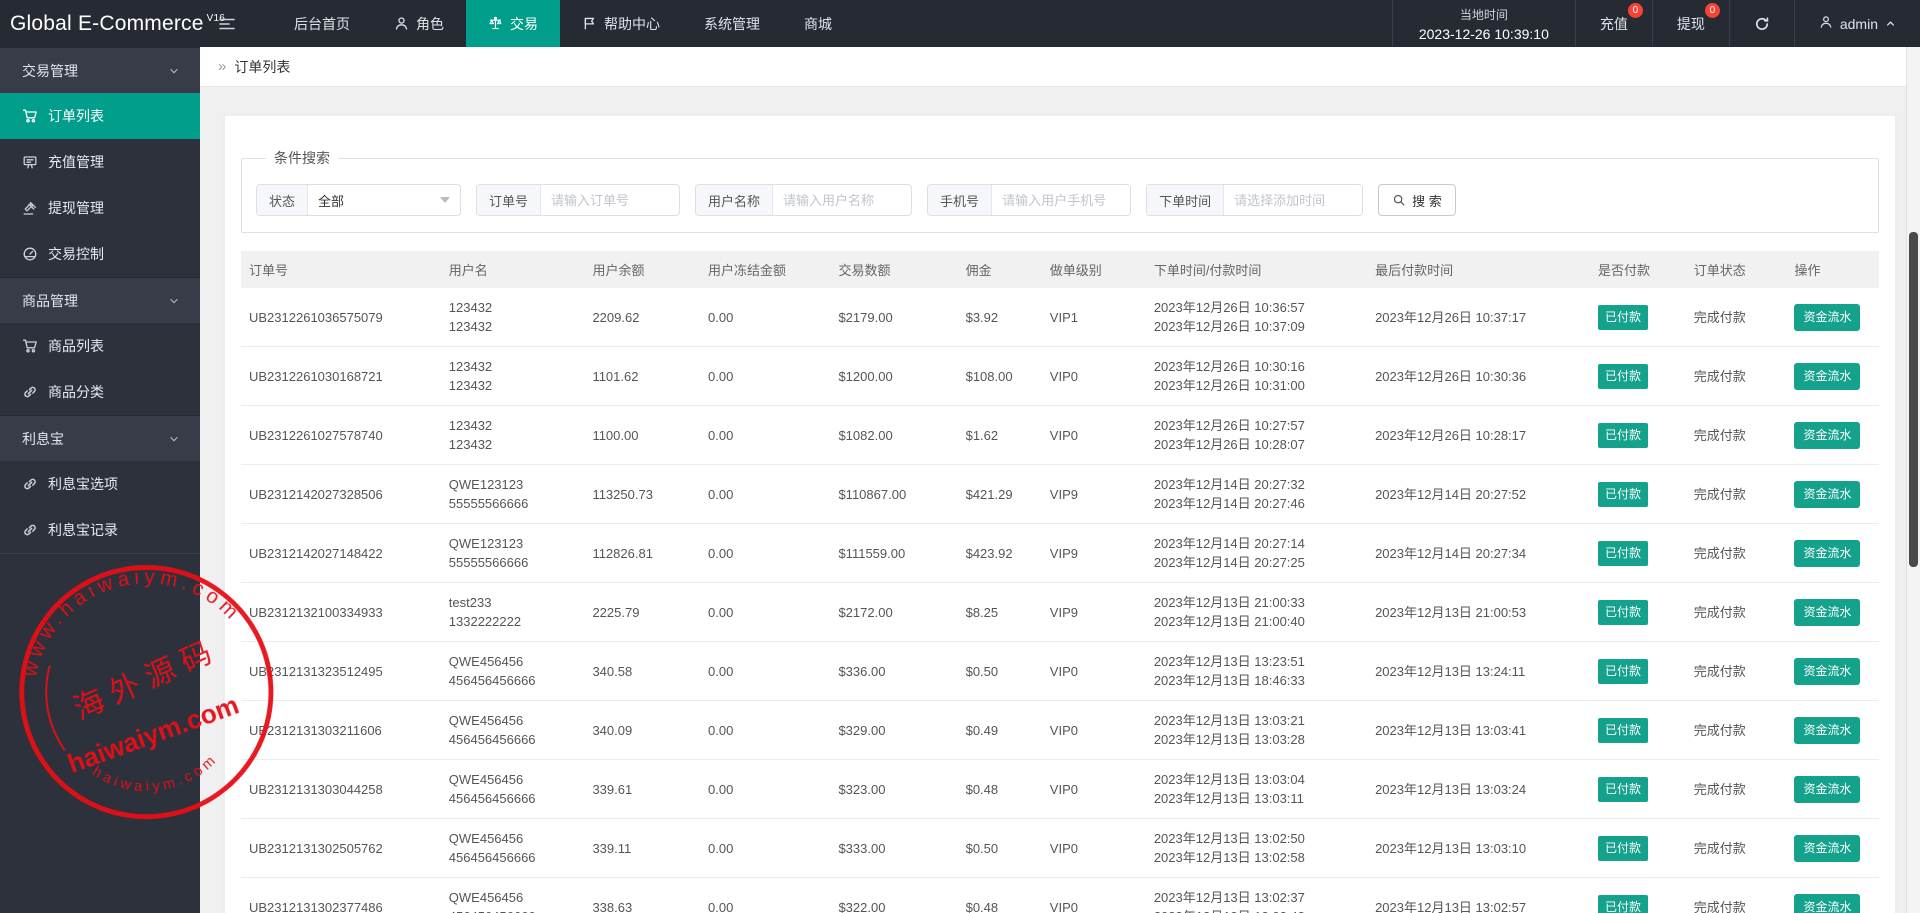 The width and height of the screenshot is (1920, 913). Describe the element at coordinates (512, 612) in the screenshot. I see `user-cell: test233 1332222222` at that location.